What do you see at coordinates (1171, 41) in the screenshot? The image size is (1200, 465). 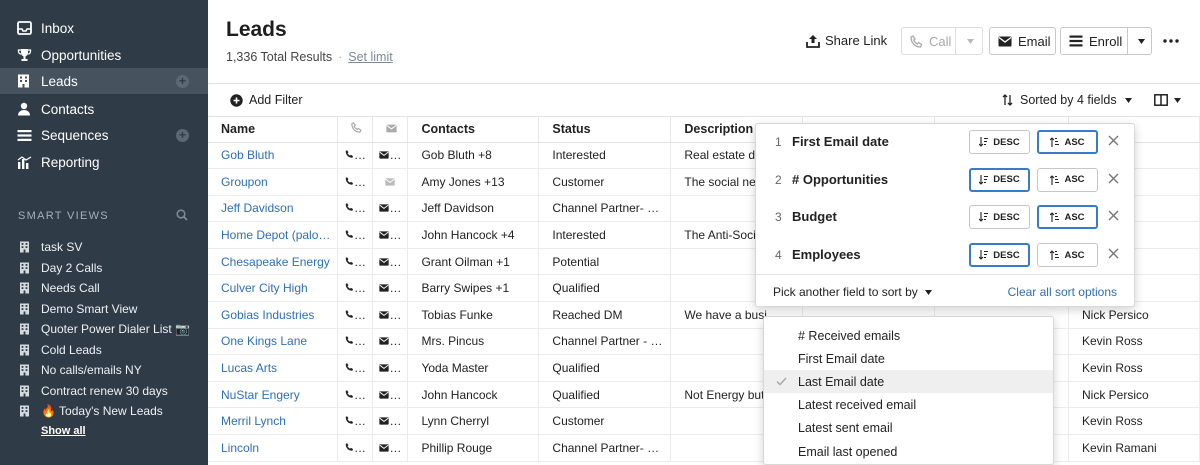 I see `more-options-icon` at bounding box center [1171, 41].